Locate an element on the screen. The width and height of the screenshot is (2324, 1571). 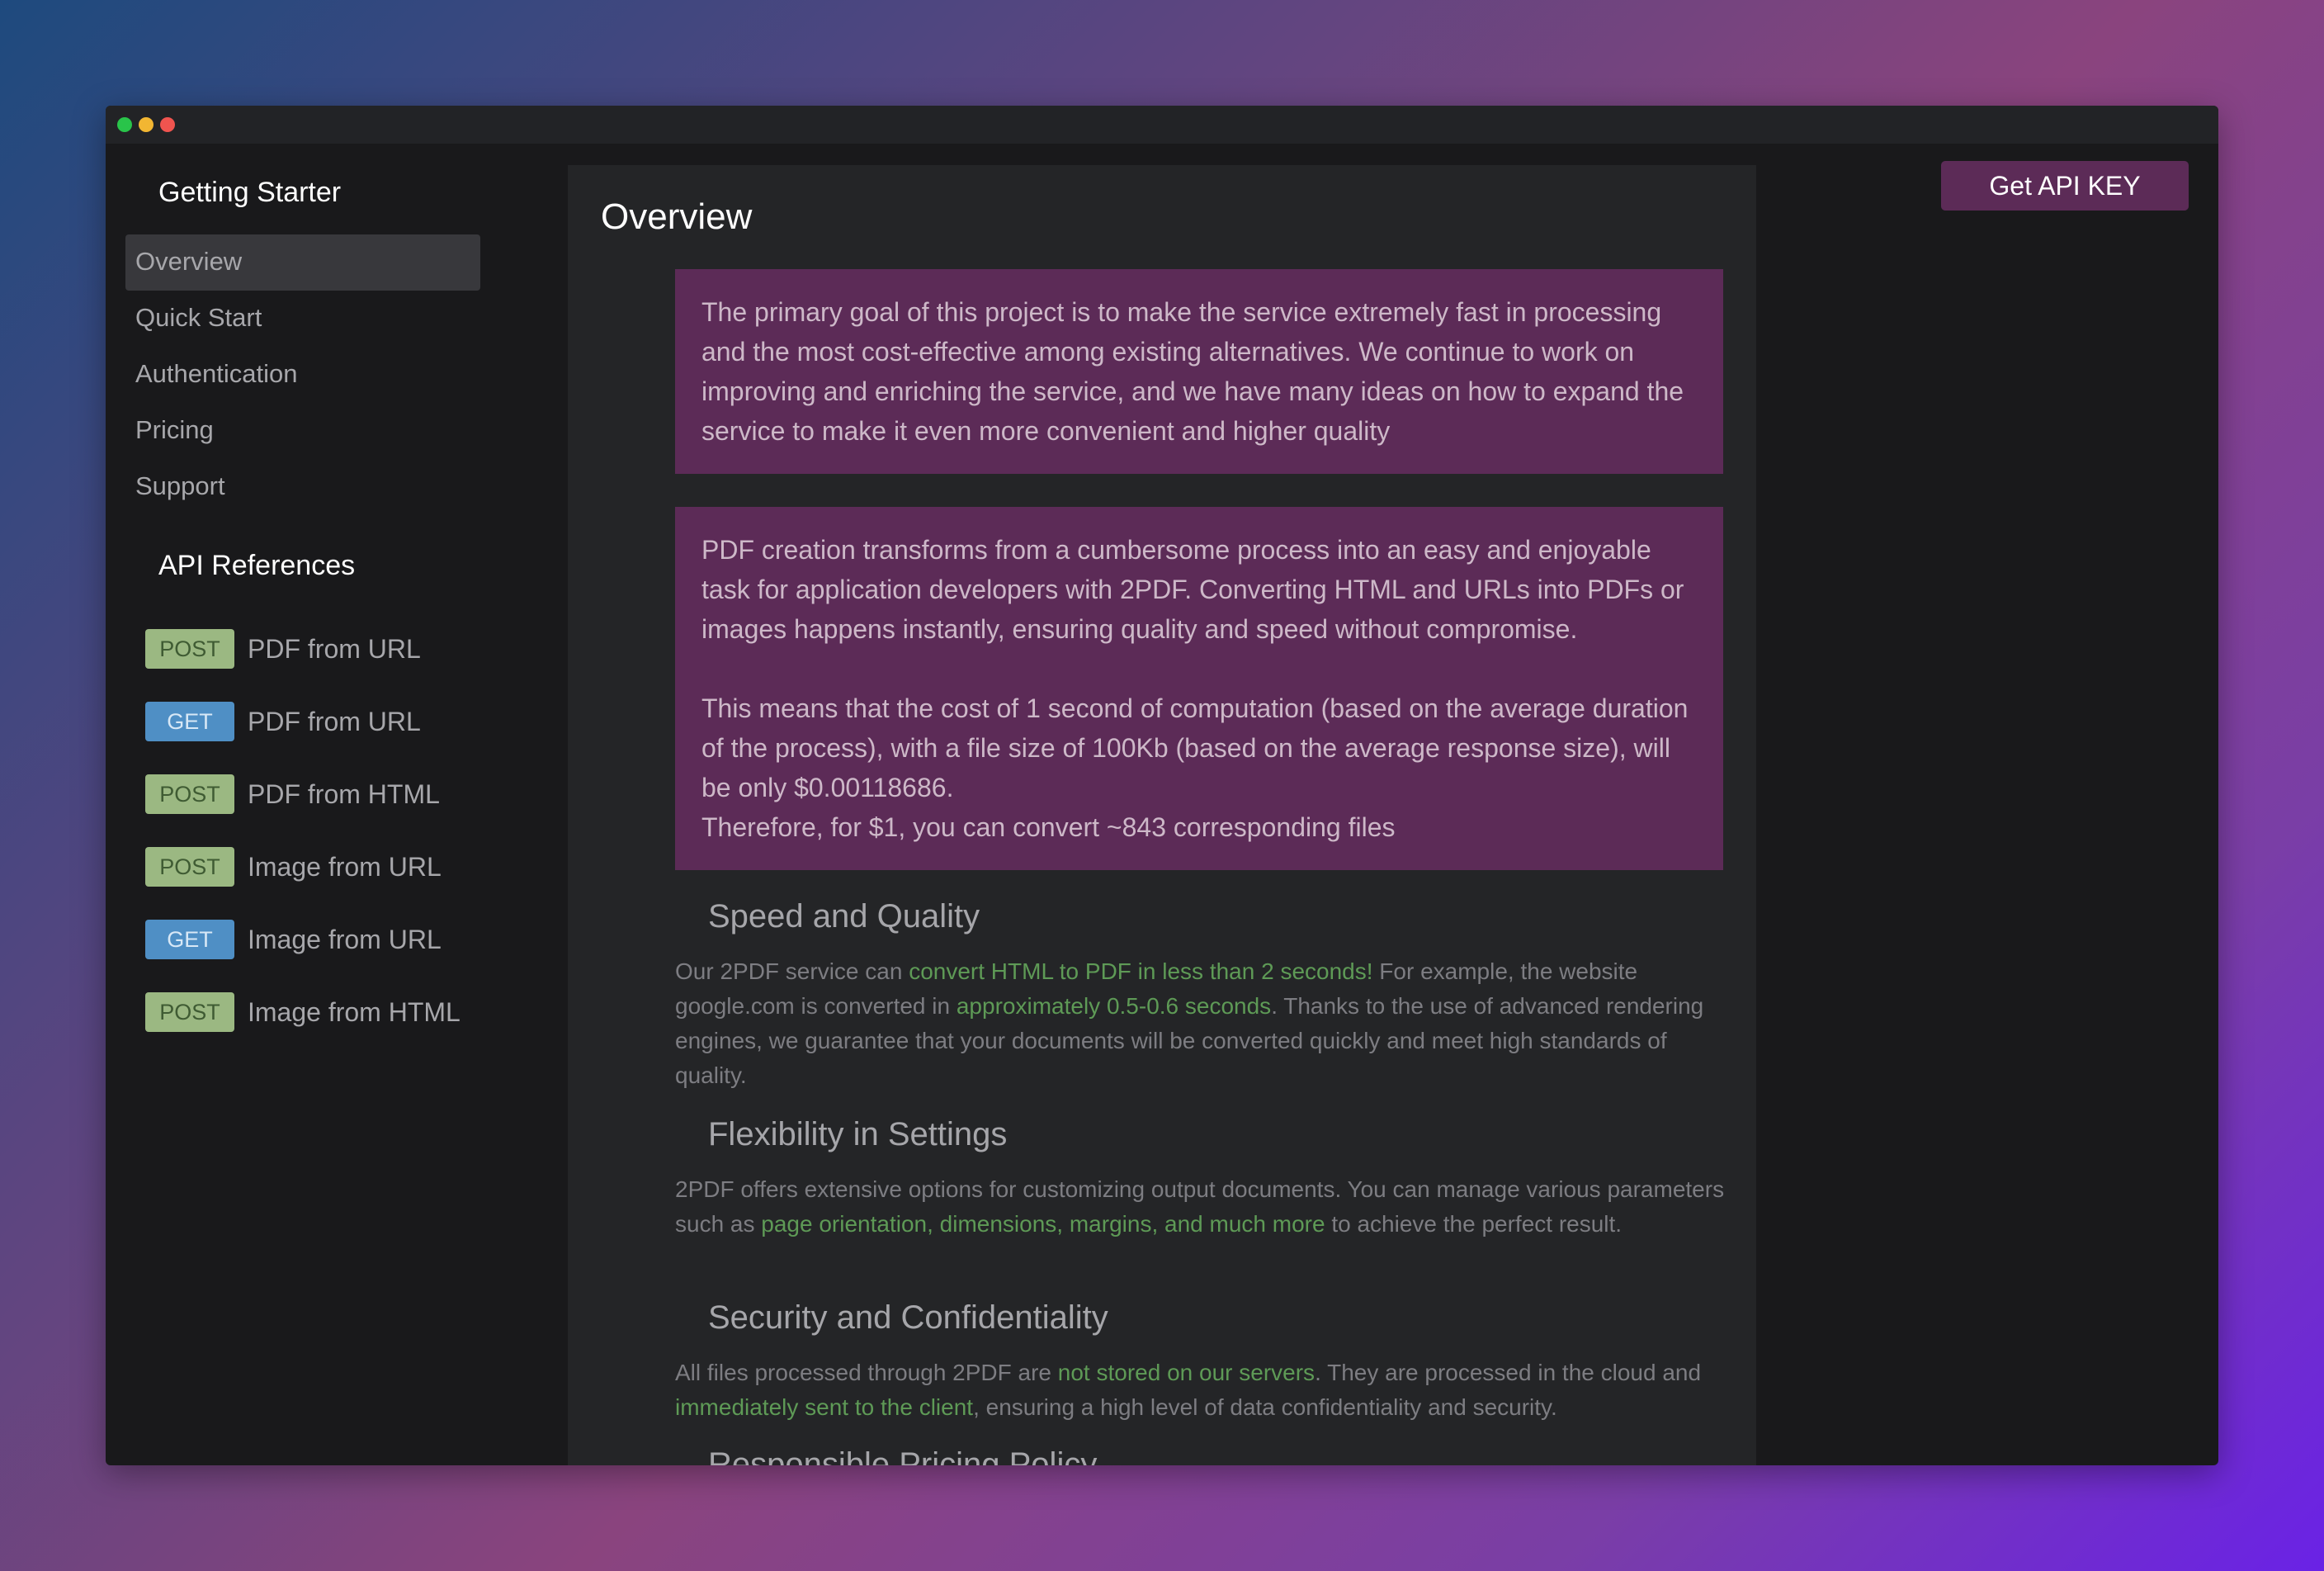
speed-quality-heading: Speed and Quality is located at coordinates (844, 916).